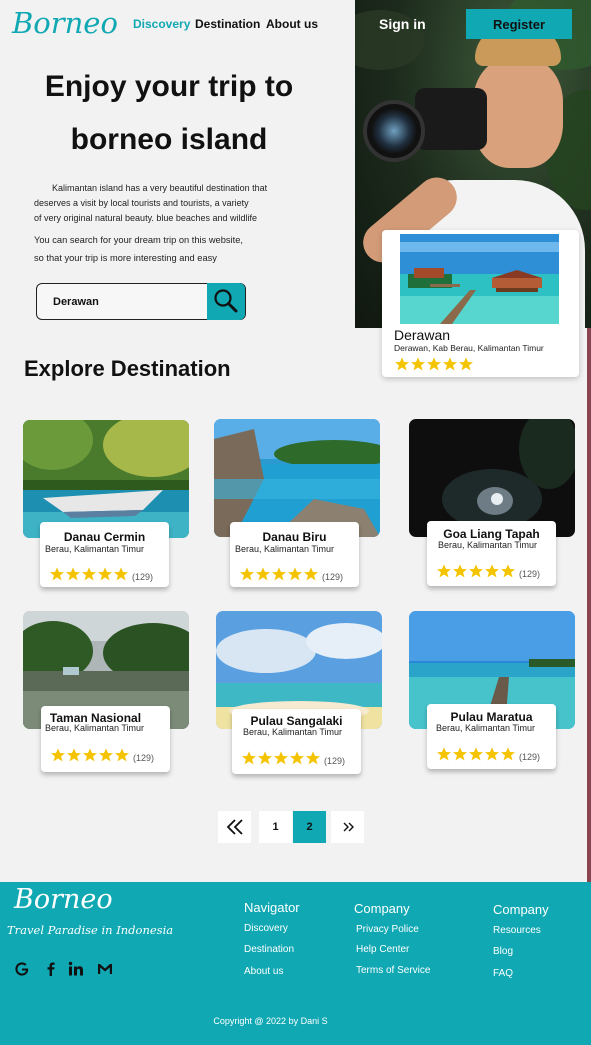 The width and height of the screenshot is (591, 1045). Describe the element at coordinates (491, 534) in the screenshot. I see `destination-name: Goa Liang Tapah` at that location.